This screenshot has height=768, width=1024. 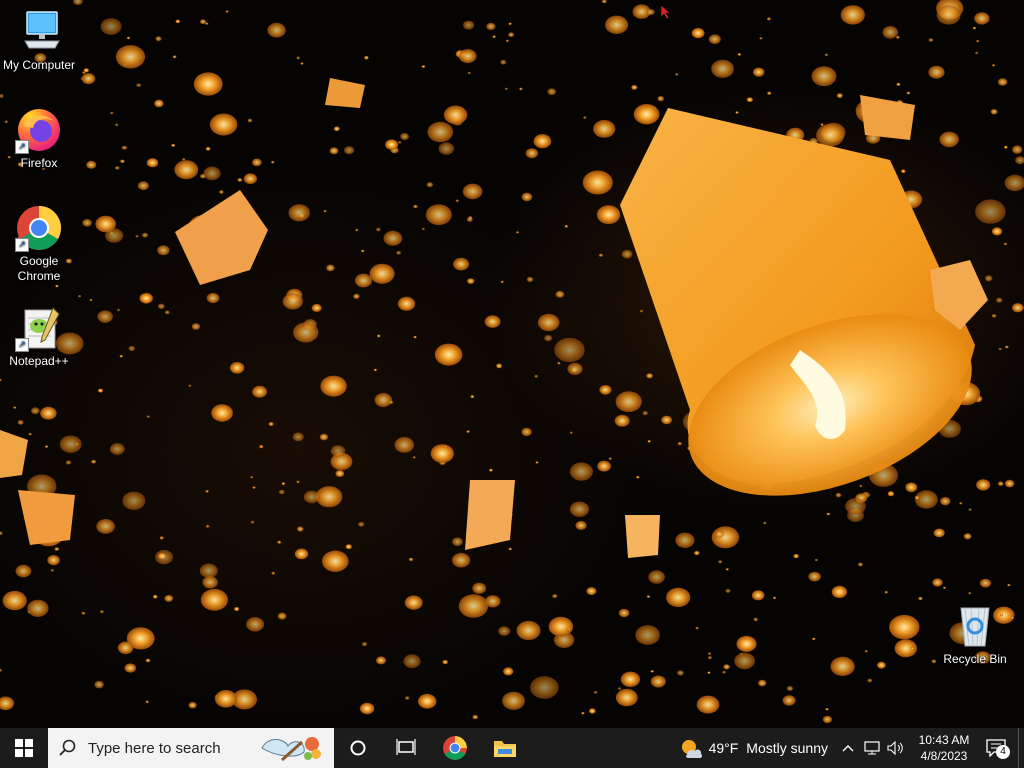 I want to click on taskbar-search-box: Type here to search, so click(x=191, y=748).